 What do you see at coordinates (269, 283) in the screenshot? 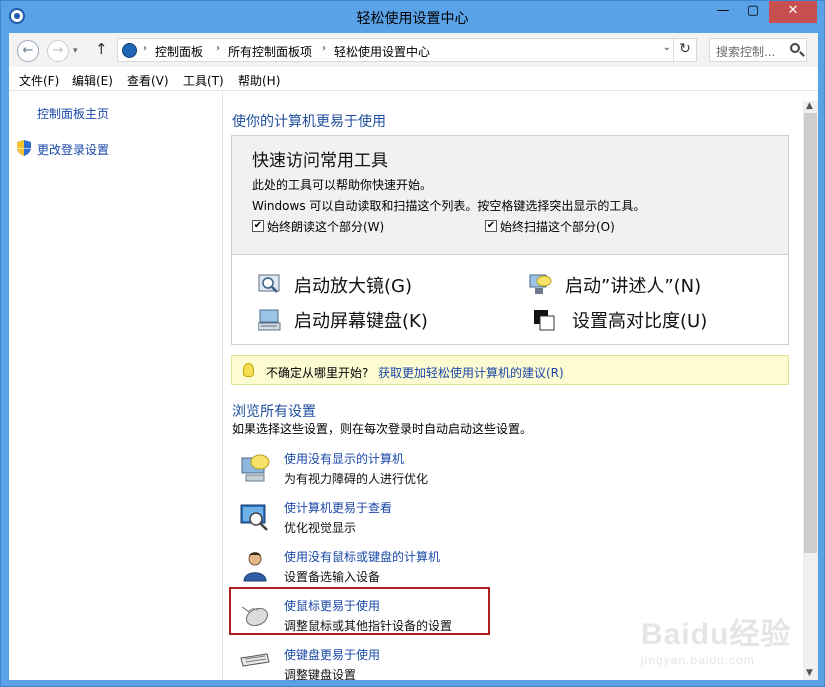
I see `magnifier-icon` at bounding box center [269, 283].